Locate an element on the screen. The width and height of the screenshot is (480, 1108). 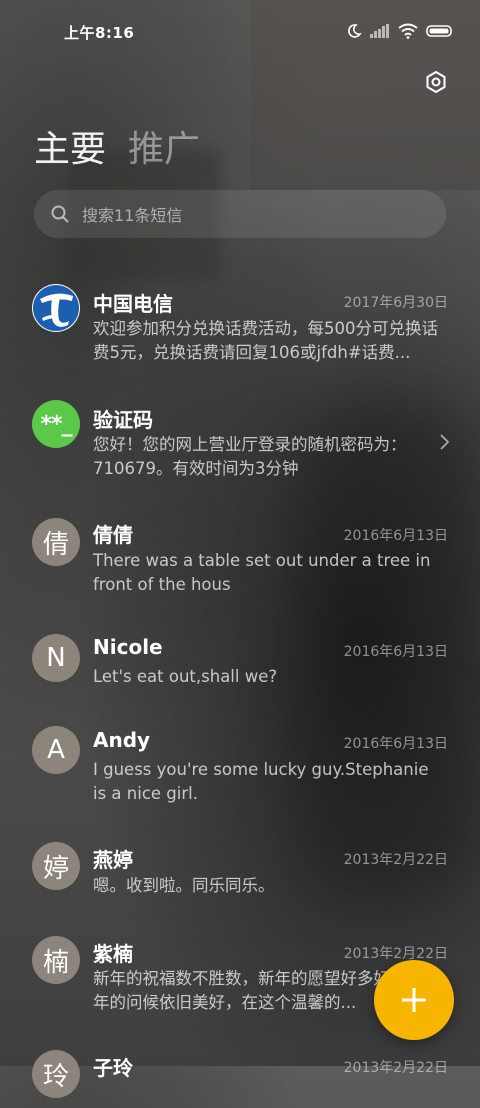
contact-name: 中国电信 is located at coordinates (133, 304).